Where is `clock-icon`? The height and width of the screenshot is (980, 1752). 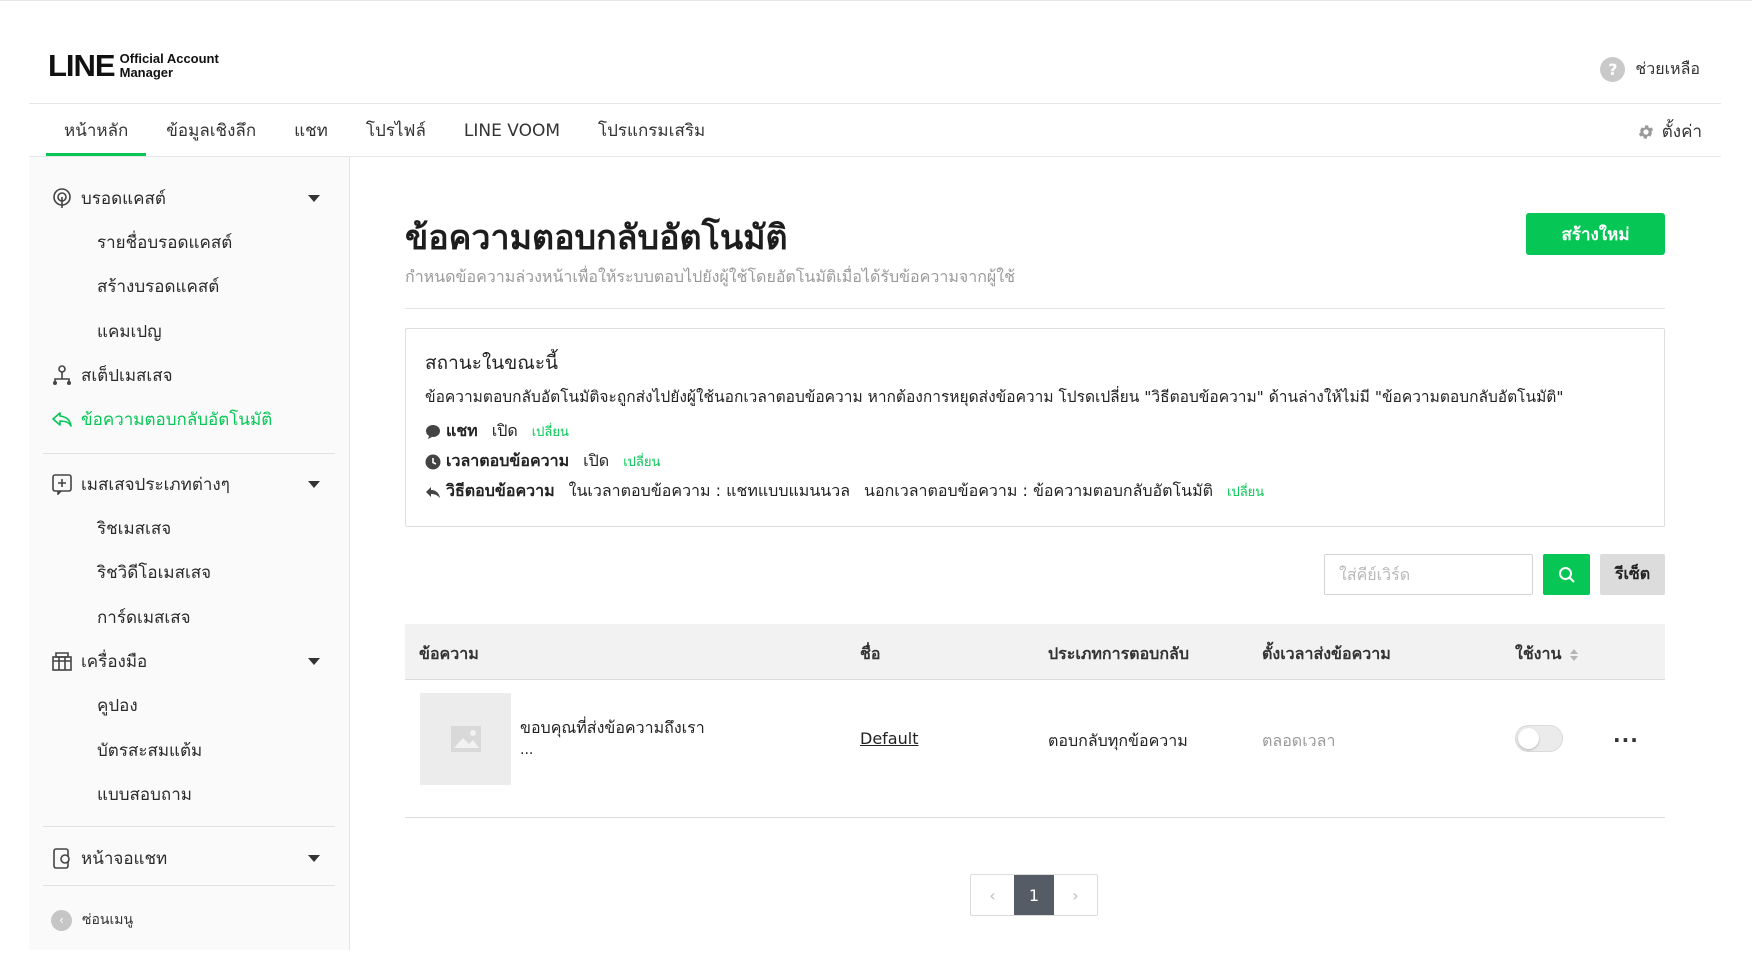
clock-icon is located at coordinates (433, 462).